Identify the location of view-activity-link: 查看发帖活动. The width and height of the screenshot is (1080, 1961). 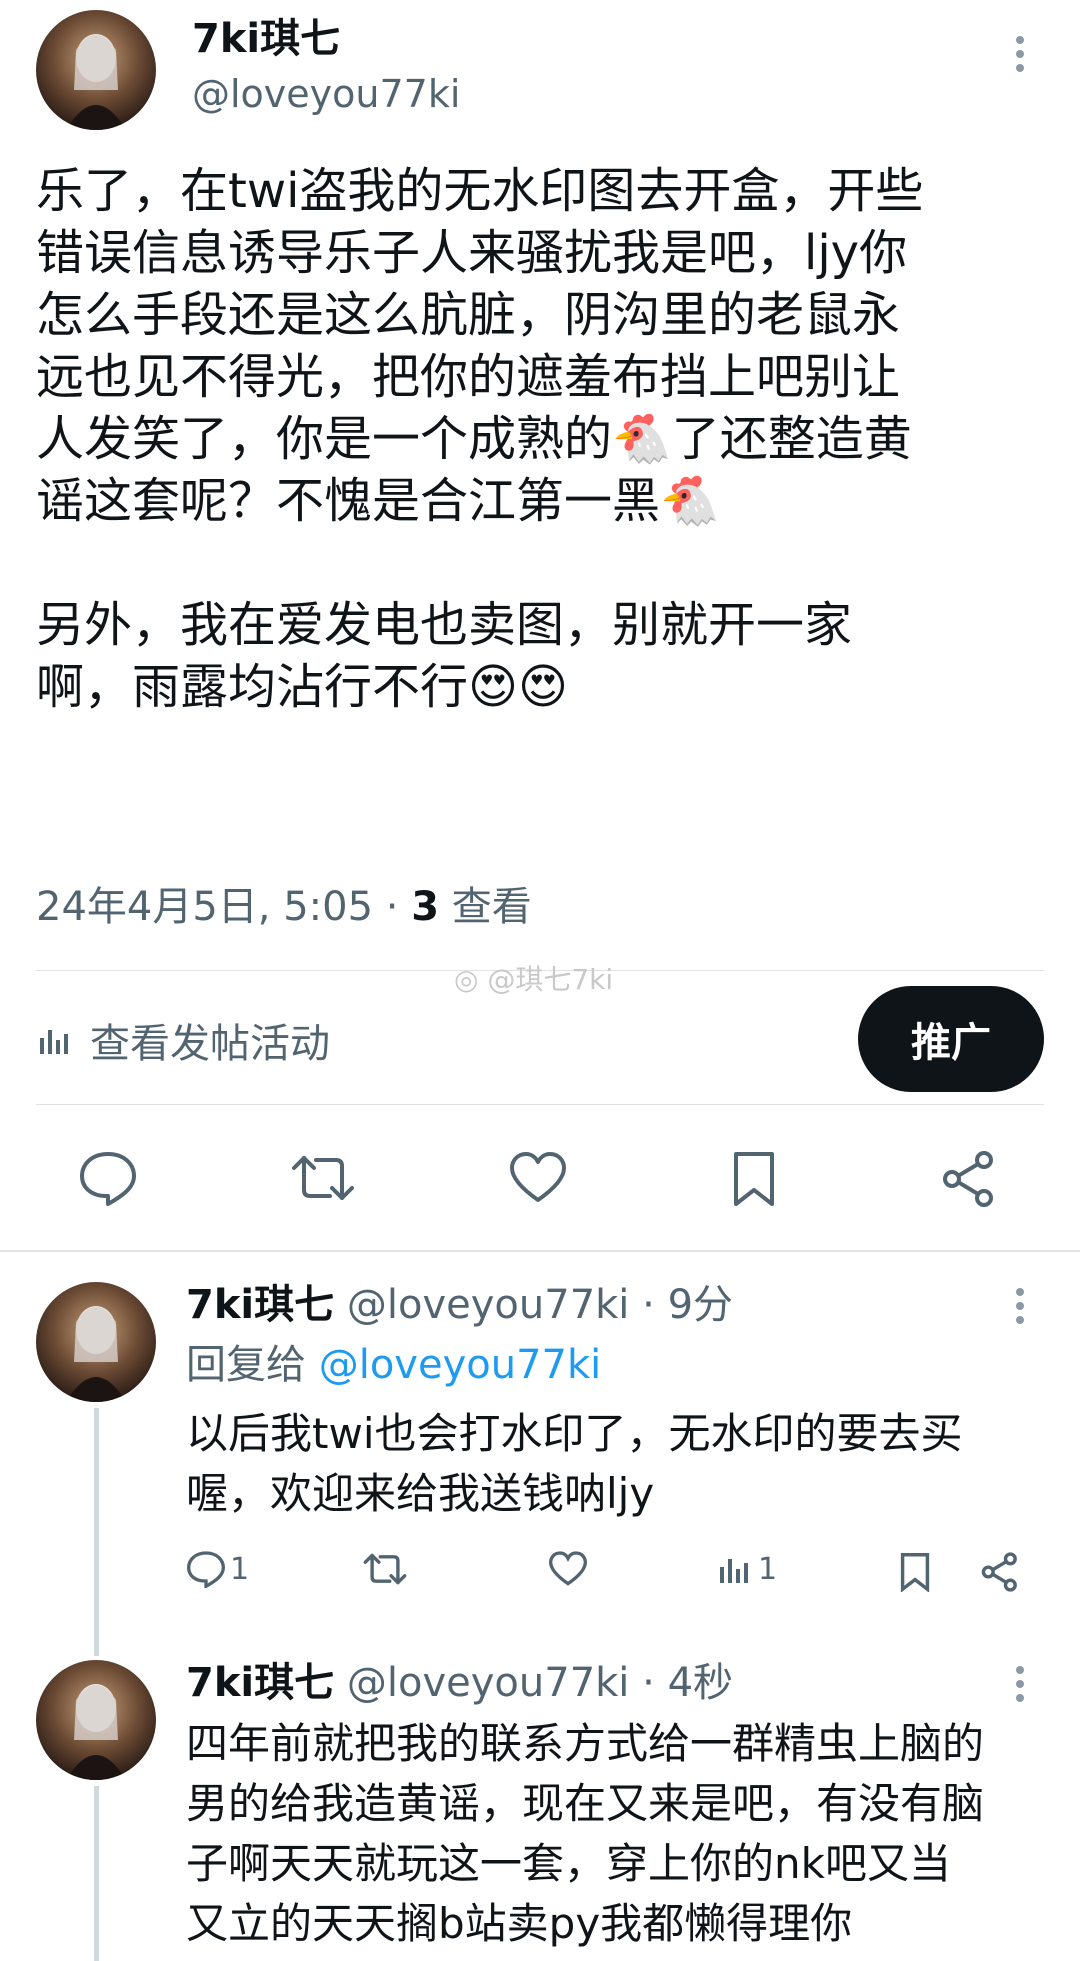
(183, 1040).